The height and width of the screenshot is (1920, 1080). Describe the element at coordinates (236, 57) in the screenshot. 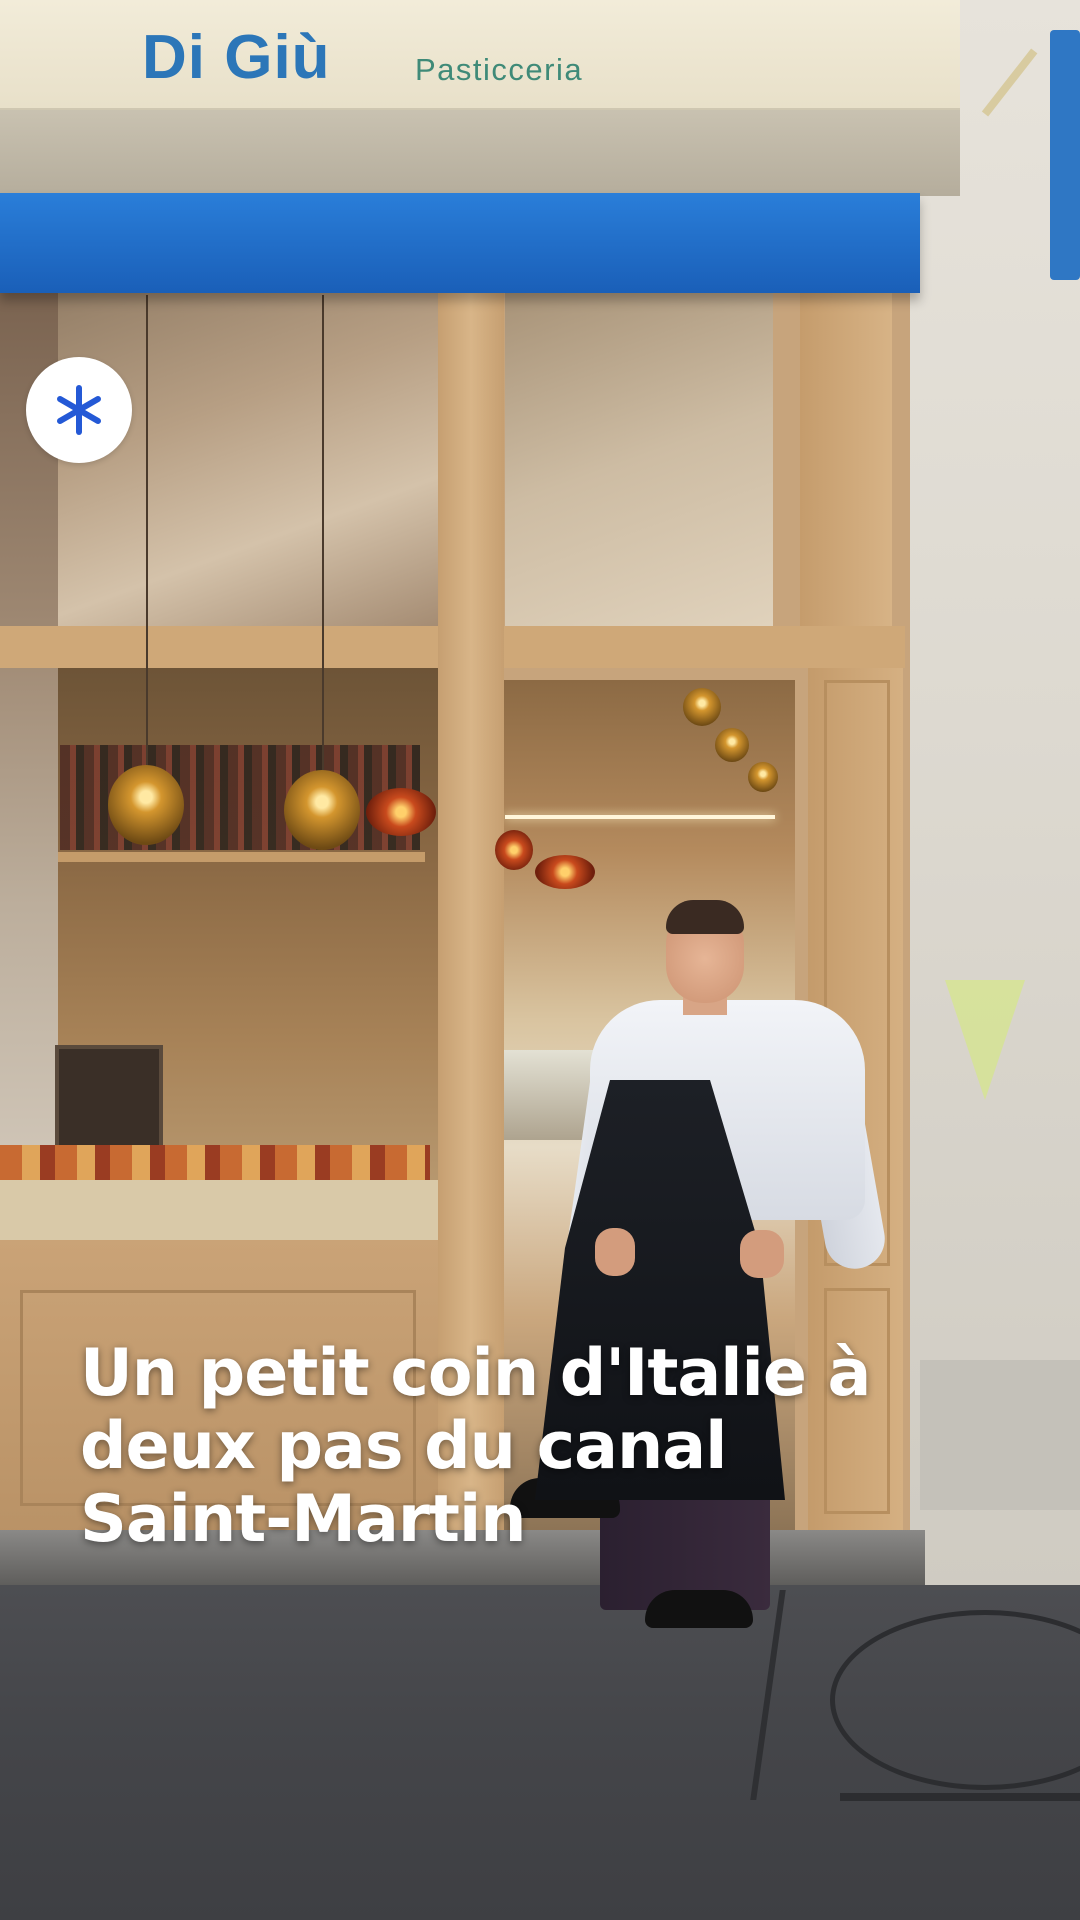

I see `shop-name: Di Giù` at that location.